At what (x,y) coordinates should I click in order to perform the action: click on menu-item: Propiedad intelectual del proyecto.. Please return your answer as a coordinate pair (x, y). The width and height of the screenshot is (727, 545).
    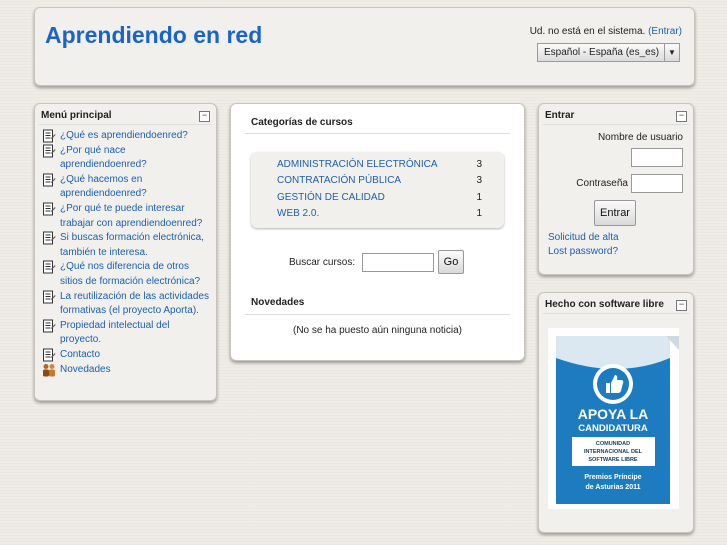
    Looking at the image, I should click on (127, 333).